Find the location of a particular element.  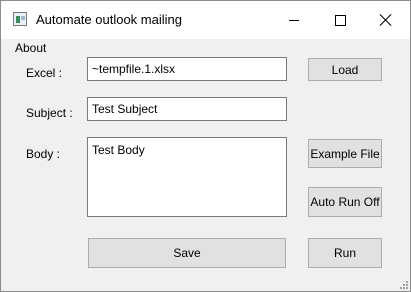

maximize-icon is located at coordinates (340, 20).